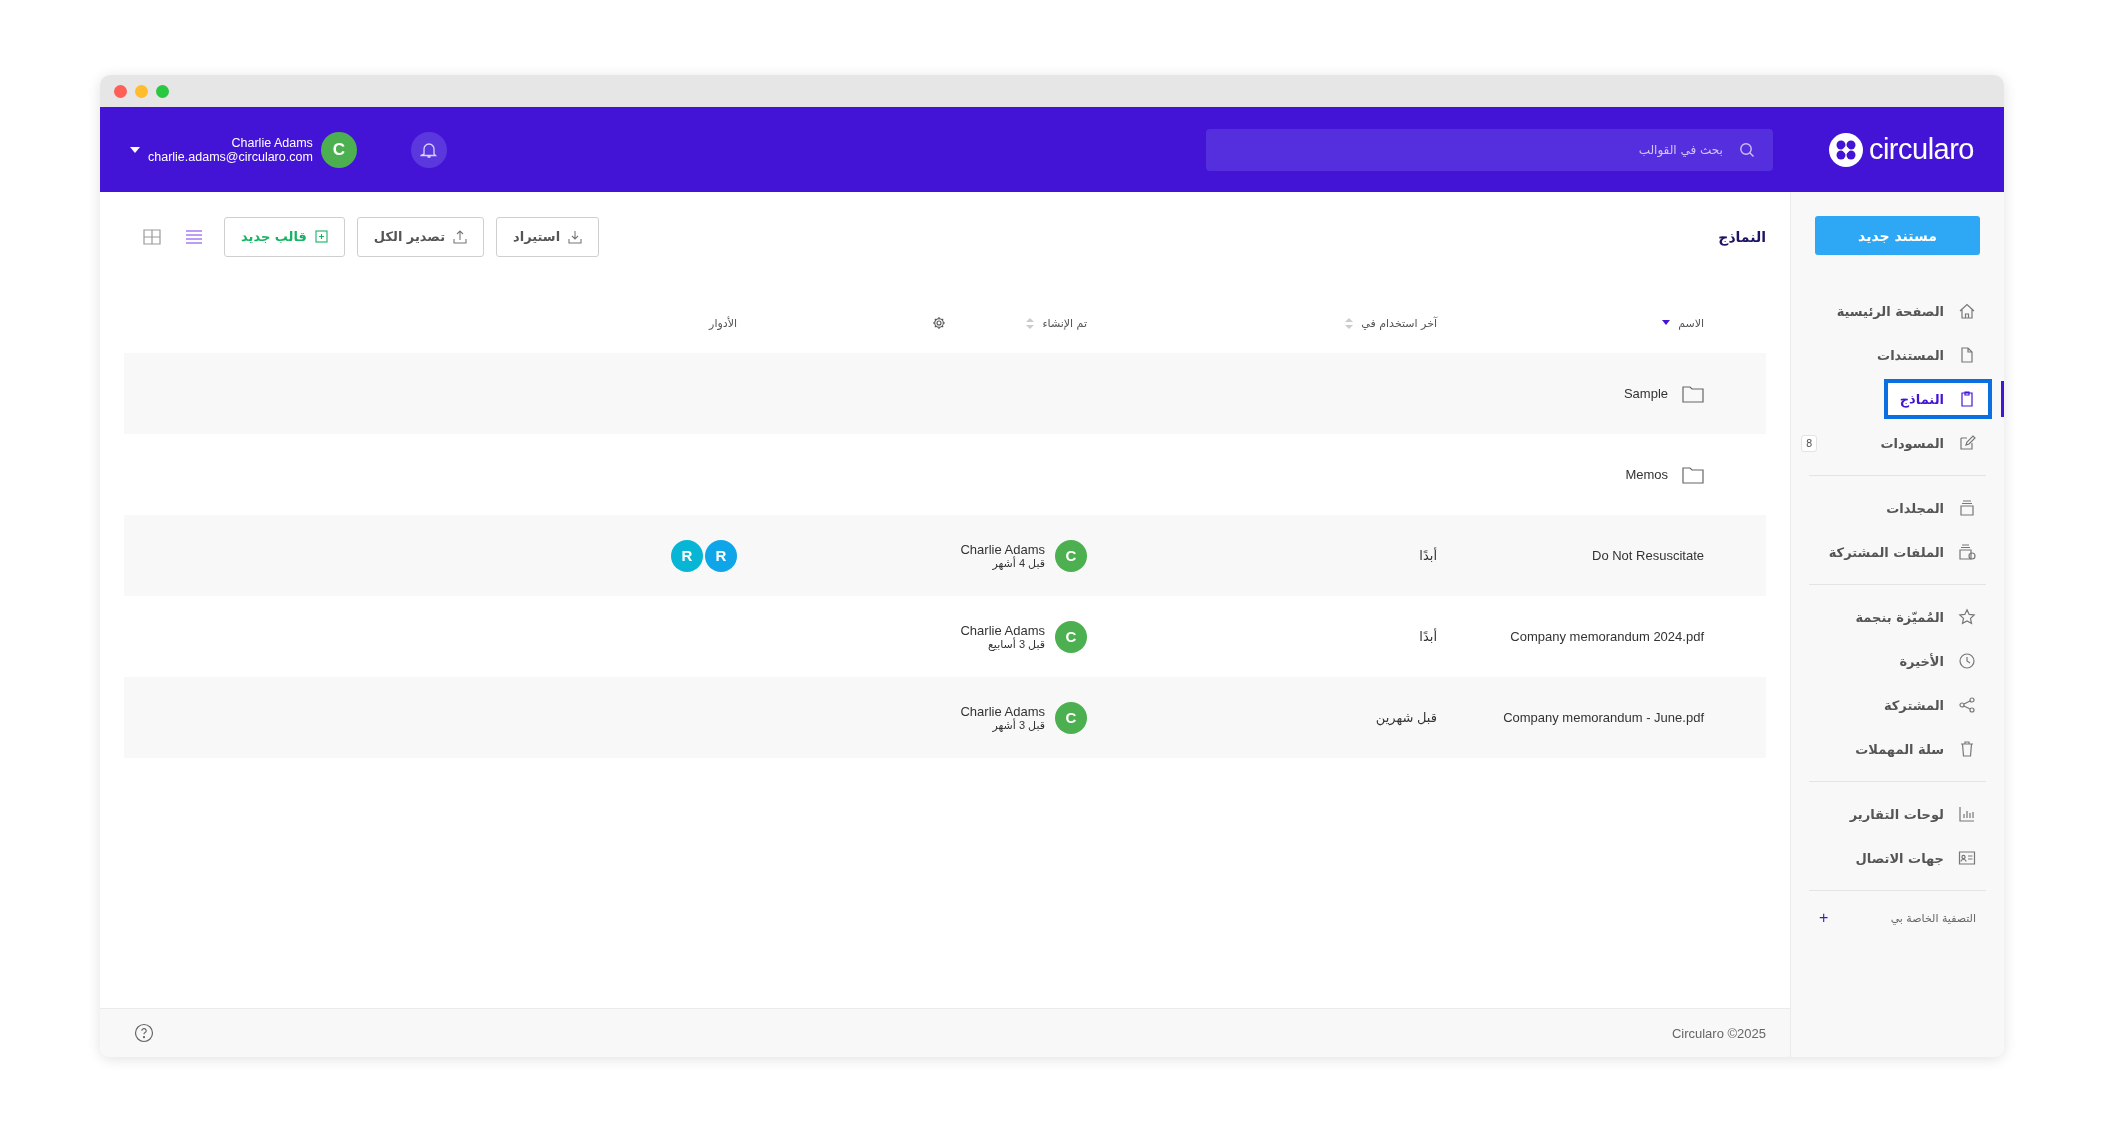  I want to click on sidebar-item: المُميّزة بنجمة, so click(1915, 617).